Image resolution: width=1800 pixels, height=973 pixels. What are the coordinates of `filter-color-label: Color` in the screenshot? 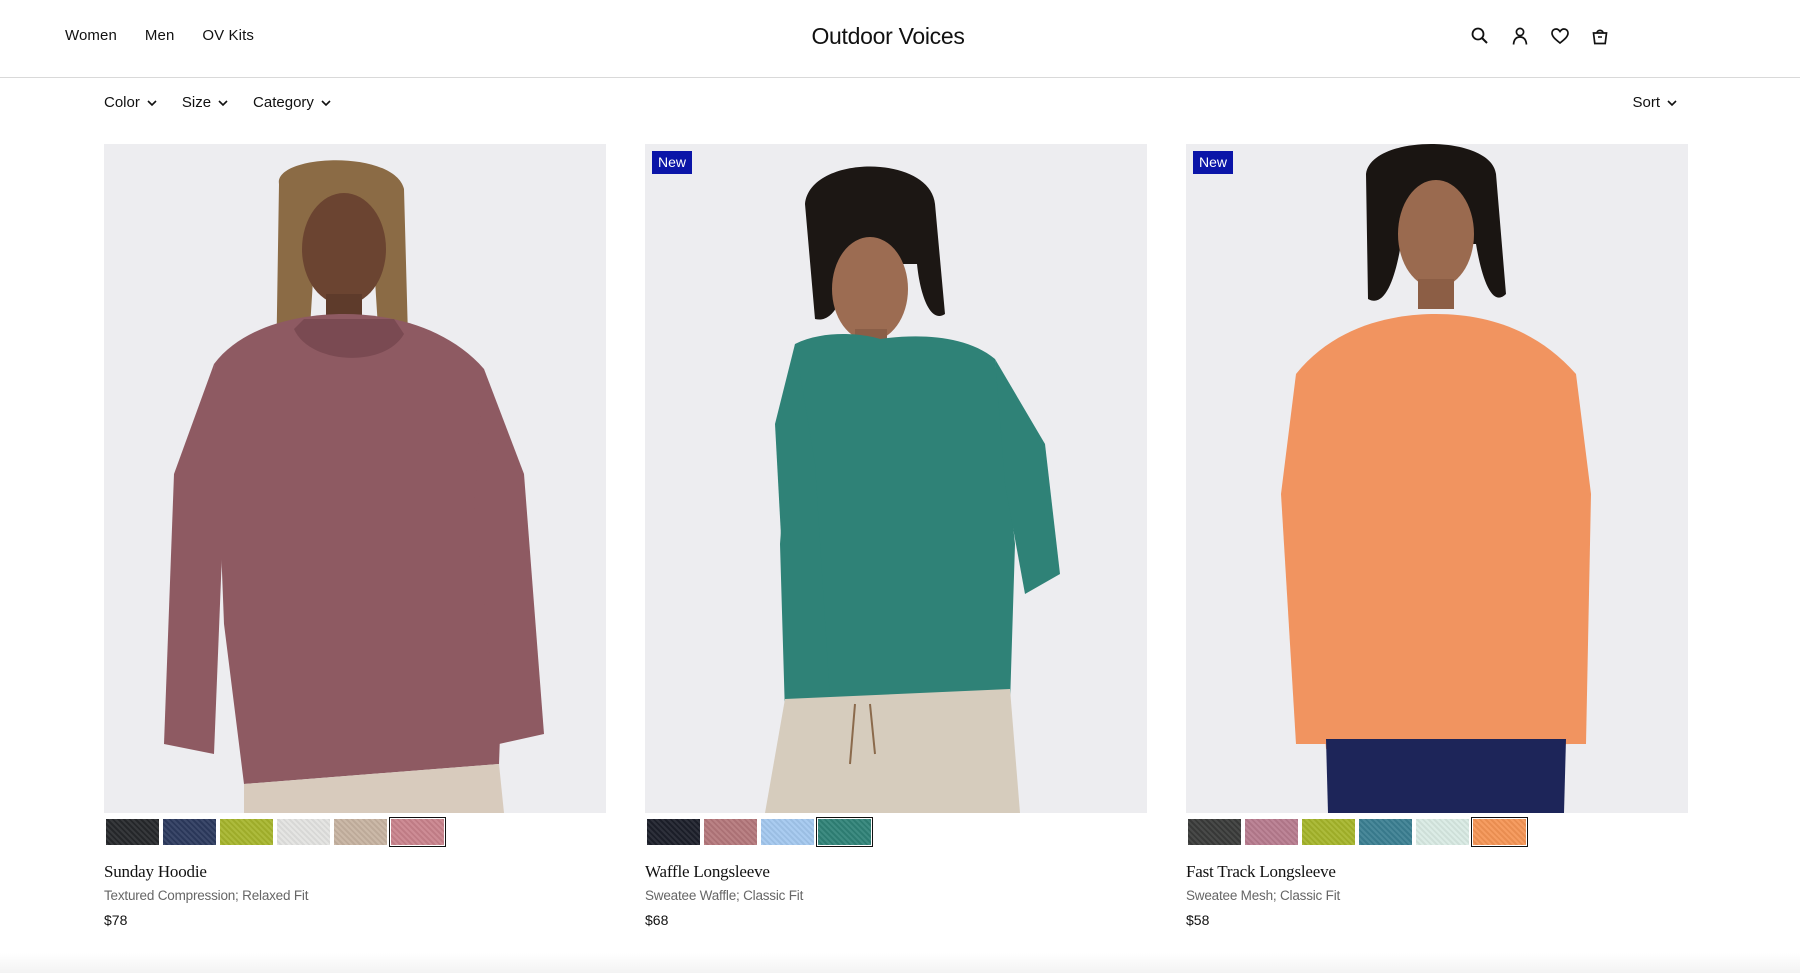 It's located at (122, 102).